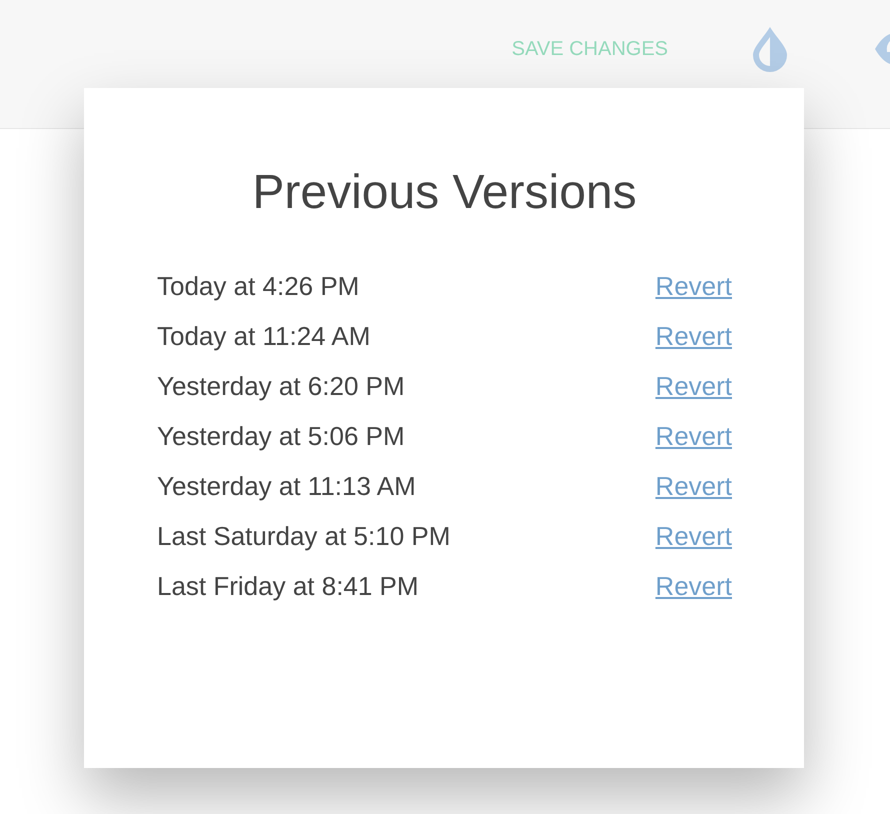 The height and width of the screenshot is (814, 890). Describe the element at coordinates (288, 586) in the screenshot. I see `version-time: Last Friday at 8:41 PM` at that location.